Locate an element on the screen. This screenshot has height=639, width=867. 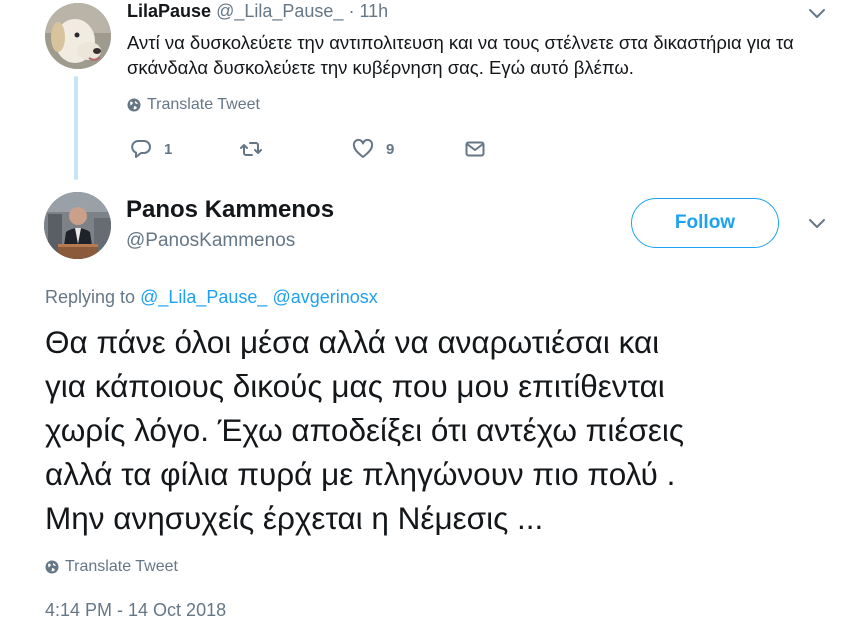
parent-handle: @_Lila_Pause_ is located at coordinates (279, 11).